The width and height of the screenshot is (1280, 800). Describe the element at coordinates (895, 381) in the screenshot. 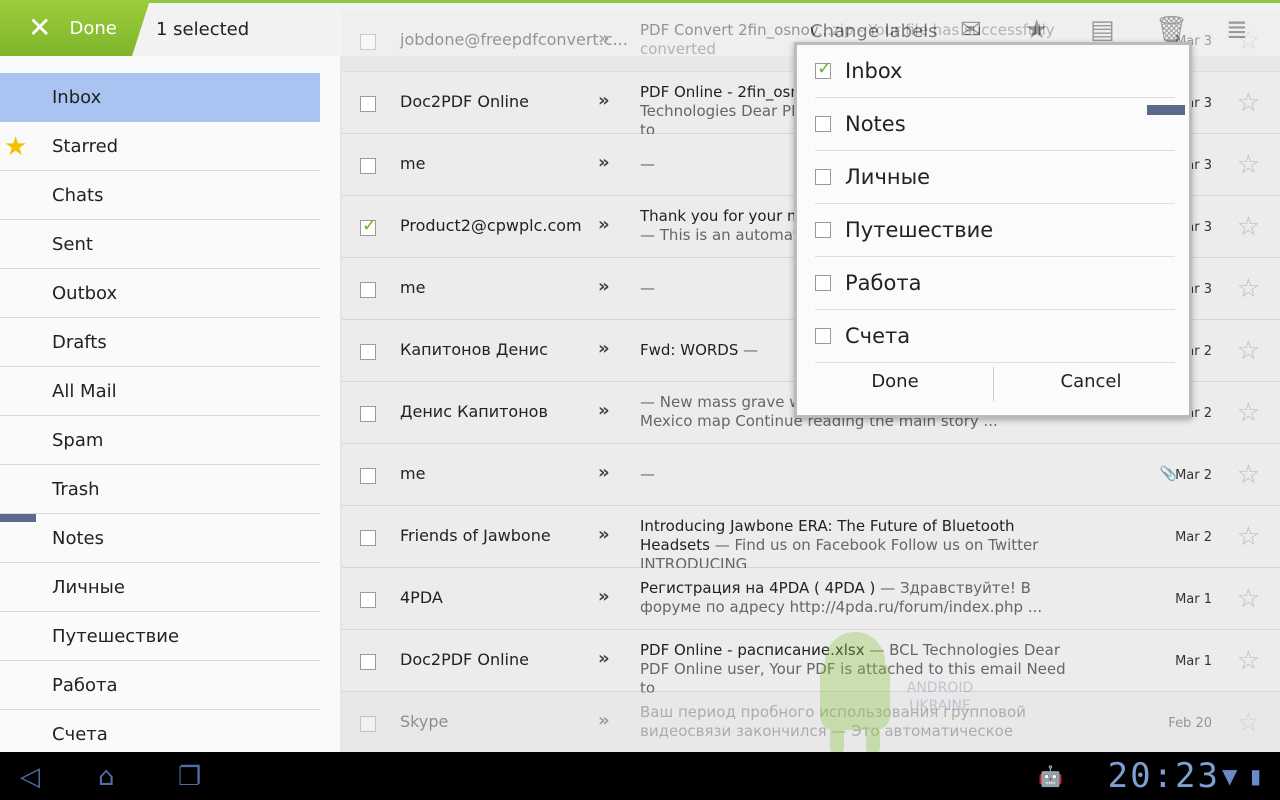

I see `dialog-done-button: Done` at that location.